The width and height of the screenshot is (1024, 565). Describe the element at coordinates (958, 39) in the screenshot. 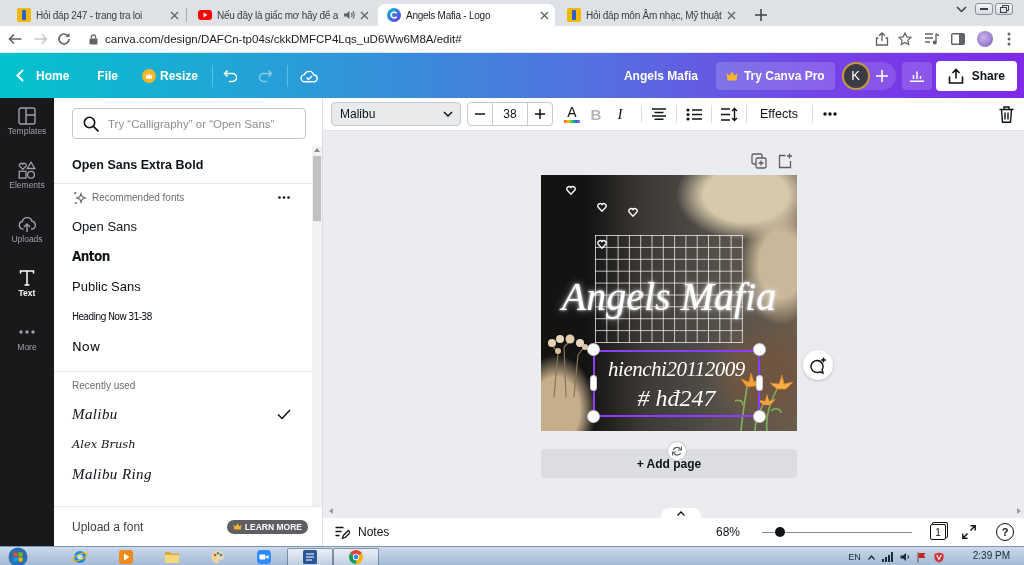

I see `sidebar-icon` at that location.